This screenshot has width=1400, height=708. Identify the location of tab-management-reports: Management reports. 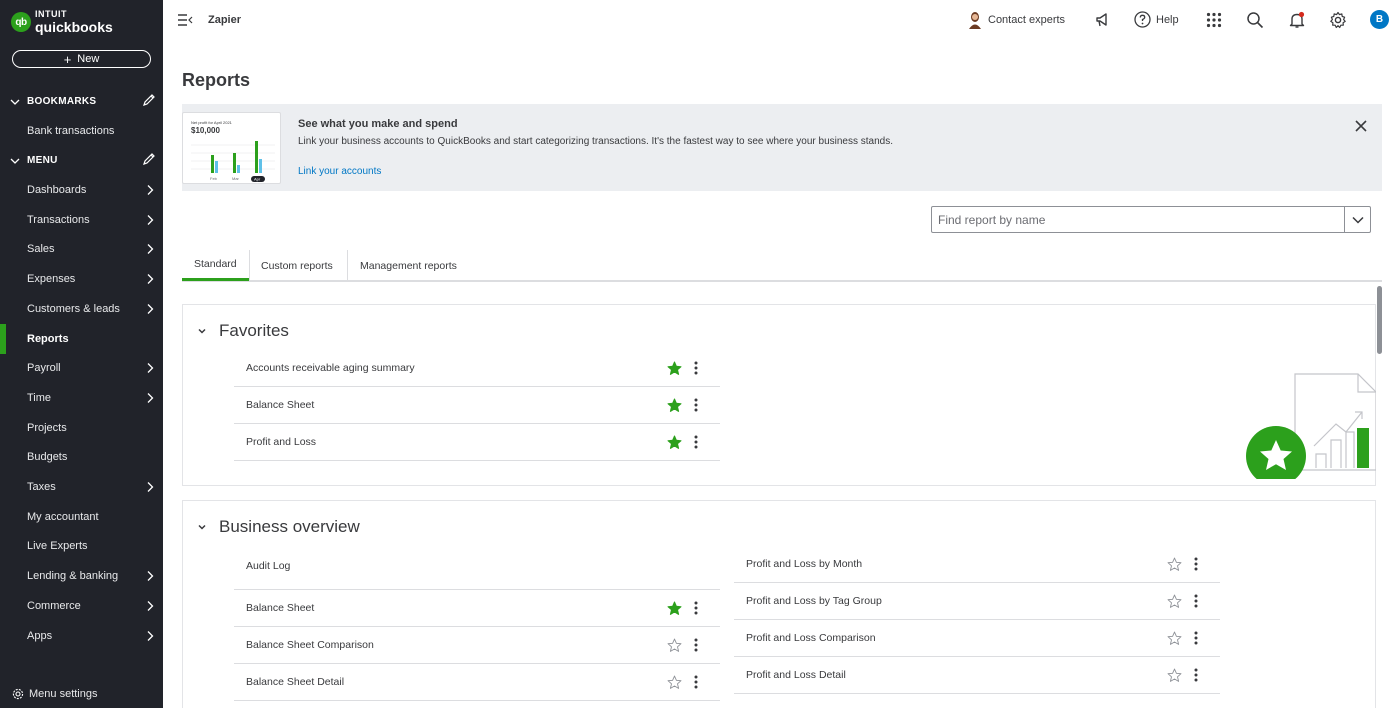
(408, 266).